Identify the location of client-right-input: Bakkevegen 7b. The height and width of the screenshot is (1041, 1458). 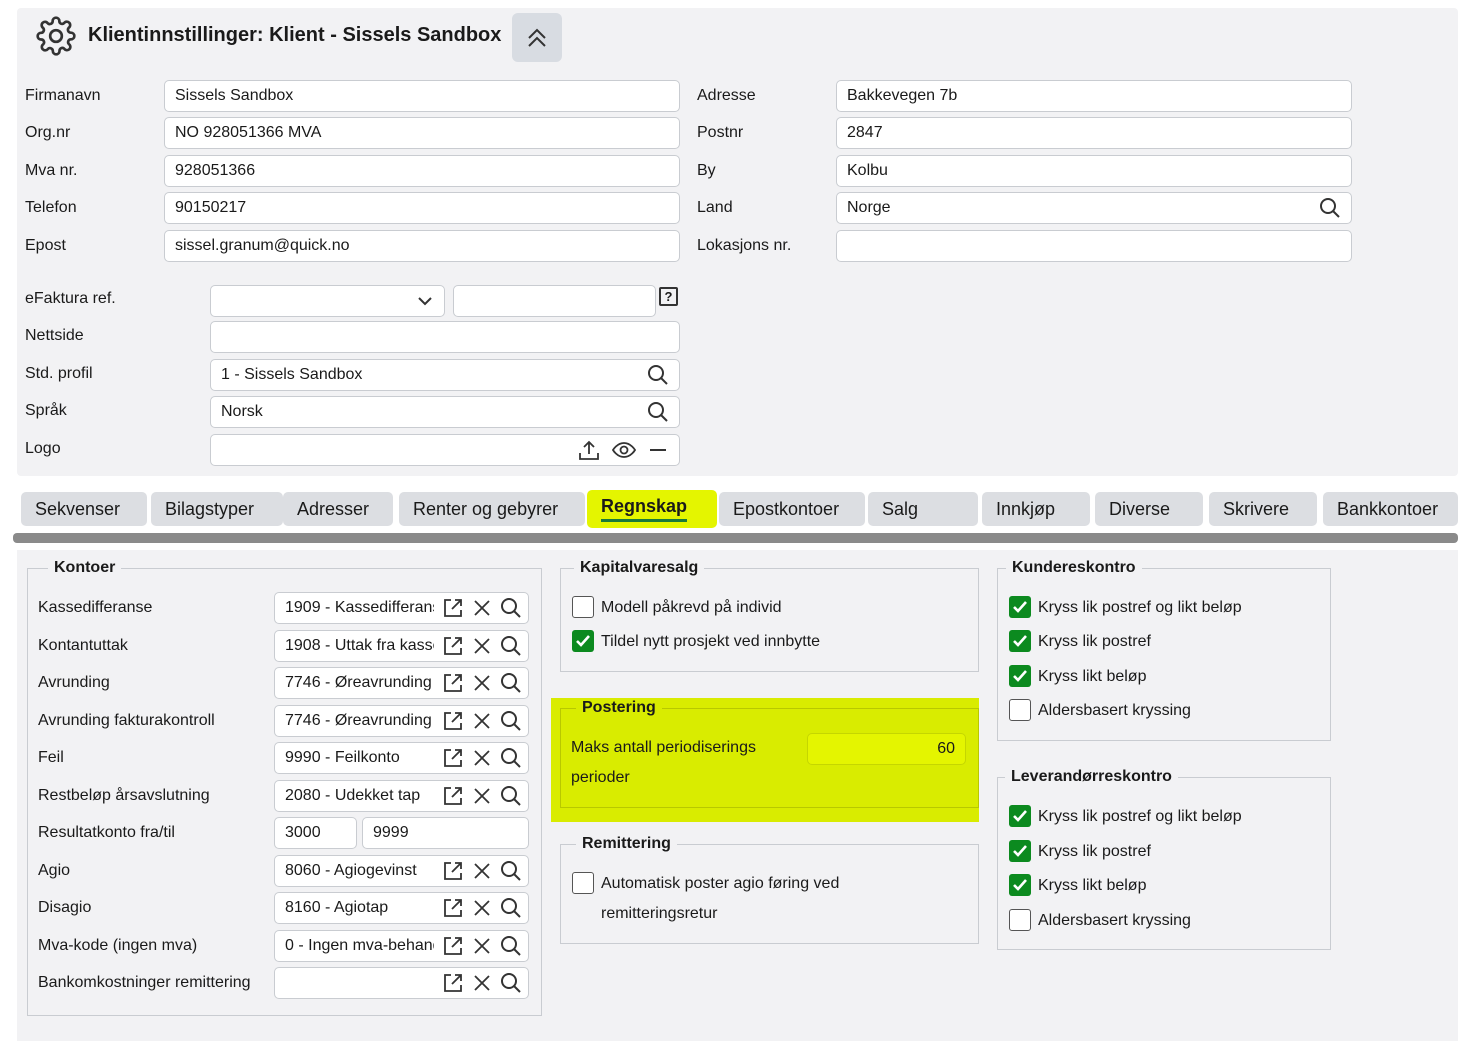
(1094, 96).